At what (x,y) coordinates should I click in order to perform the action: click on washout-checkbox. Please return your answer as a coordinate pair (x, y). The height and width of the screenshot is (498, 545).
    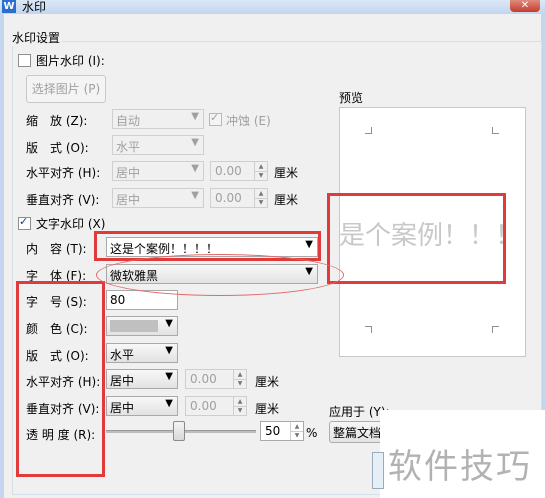
    Looking at the image, I should click on (215, 118).